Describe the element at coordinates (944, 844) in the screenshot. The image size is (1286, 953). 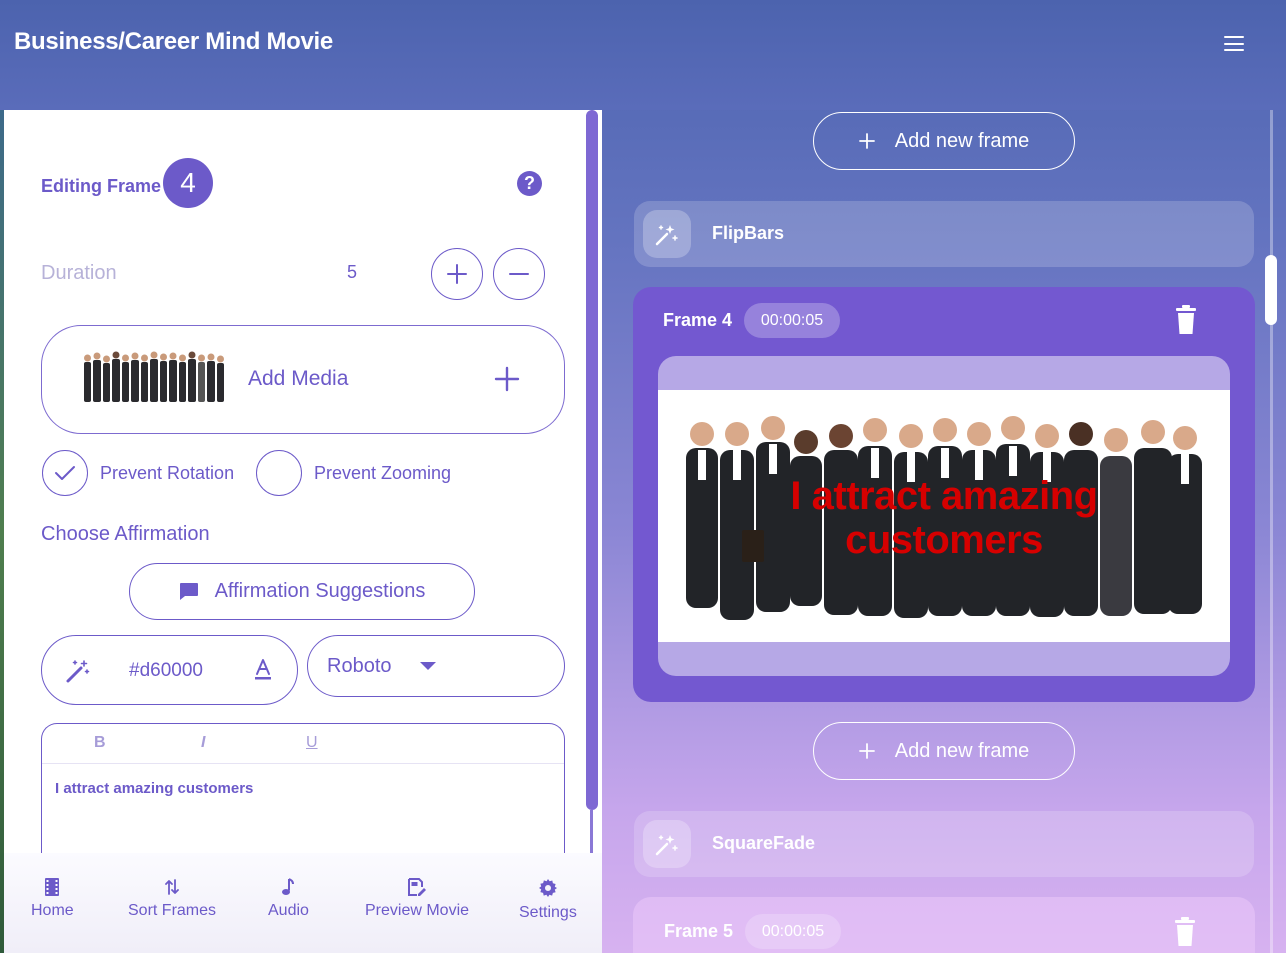
I see `transition-squarefade: SquareFade` at that location.